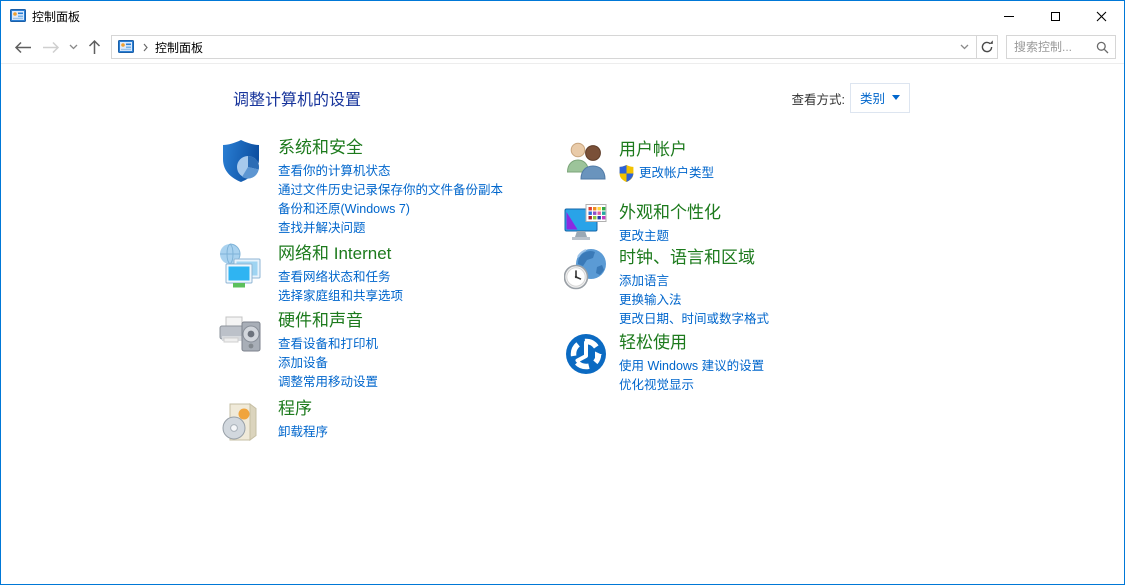 The width and height of the screenshot is (1125, 585). What do you see at coordinates (818, 99) in the screenshot?
I see `view-by-label: 查看方式:` at bounding box center [818, 99].